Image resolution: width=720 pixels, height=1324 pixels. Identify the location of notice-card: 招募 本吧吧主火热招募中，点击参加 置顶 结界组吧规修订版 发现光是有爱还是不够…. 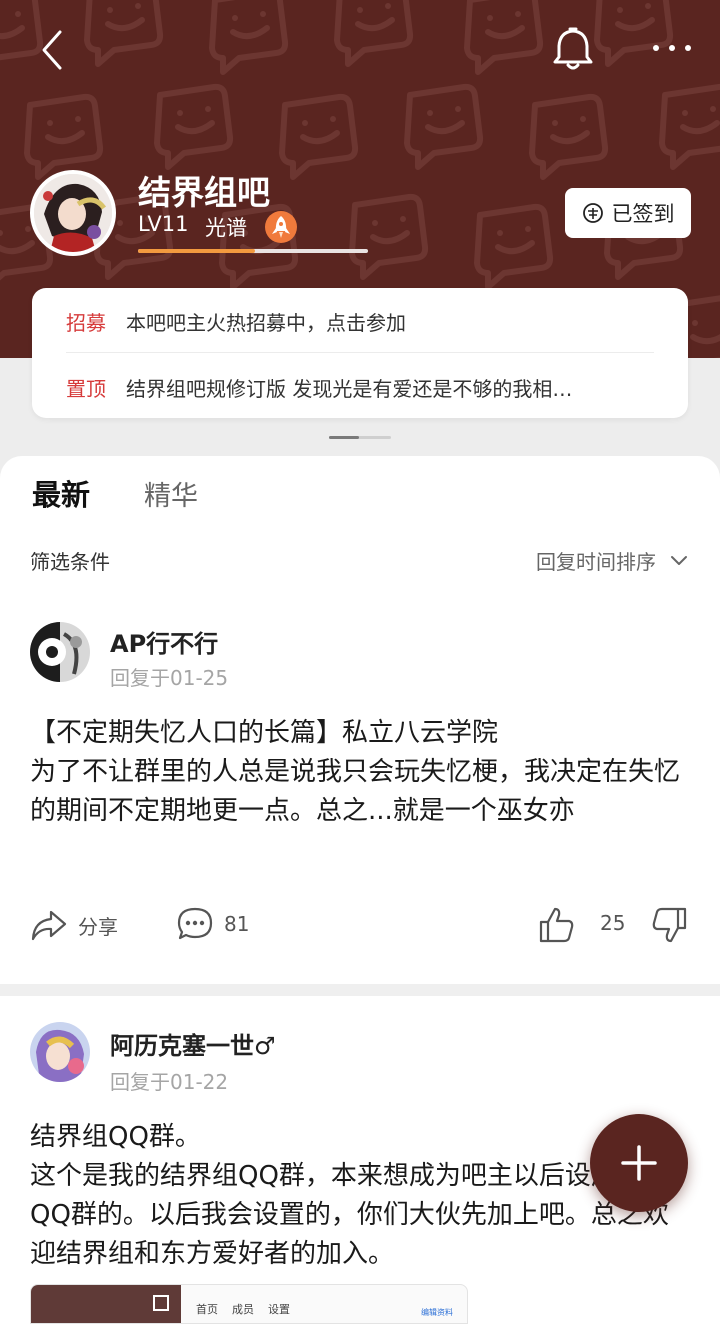
(360, 353).